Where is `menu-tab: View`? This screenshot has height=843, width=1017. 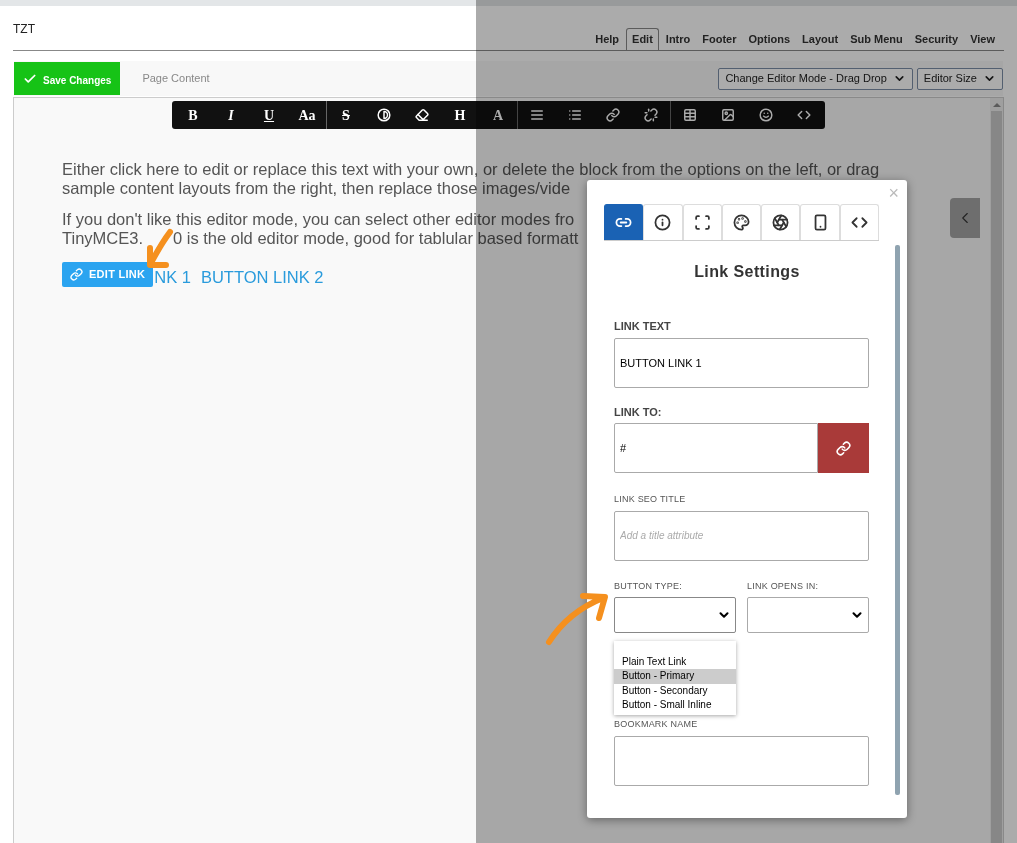
menu-tab: View is located at coordinates (982, 39).